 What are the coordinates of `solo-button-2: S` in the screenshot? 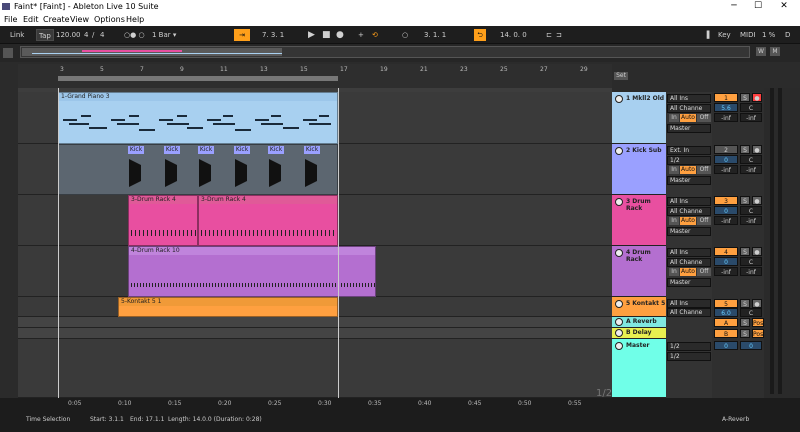 It's located at (745, 149).